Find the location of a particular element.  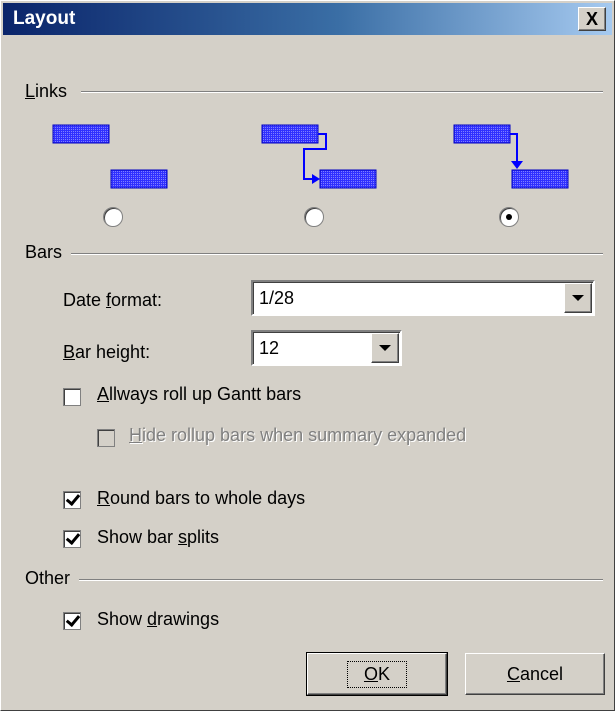

bar-splits-label: Show bar splits is located at coordinates (158, 537).